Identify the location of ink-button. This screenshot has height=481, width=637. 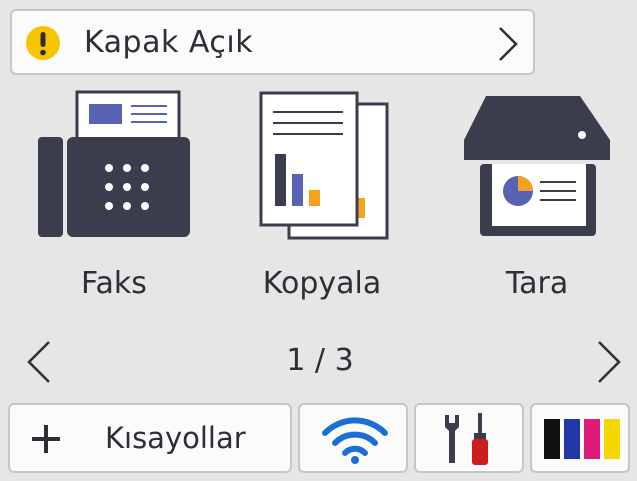
(580, 438).